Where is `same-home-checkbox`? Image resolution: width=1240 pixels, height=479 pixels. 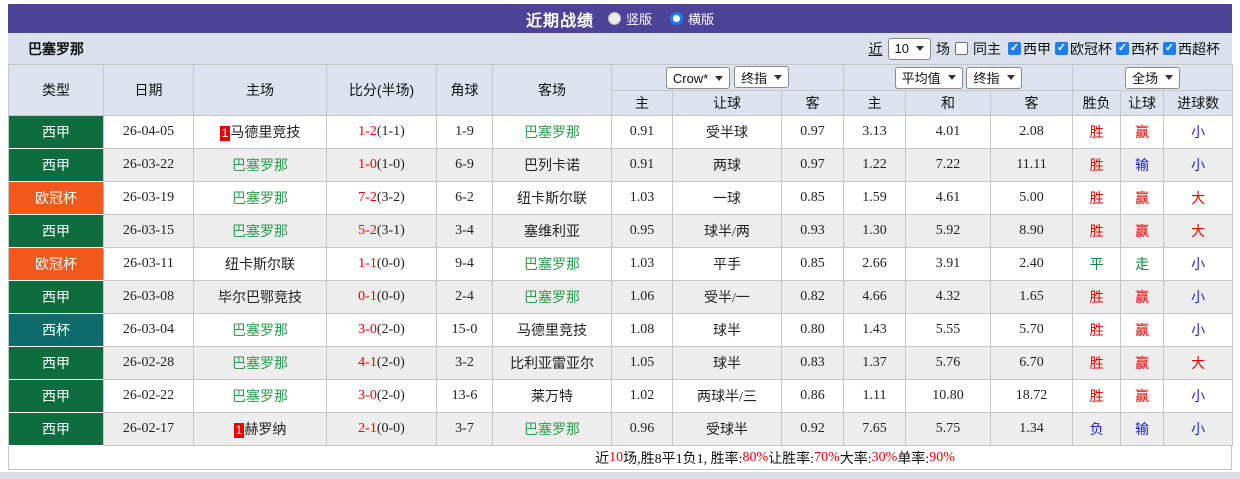
same-home-checkbox is located at coordinates (961, 48).